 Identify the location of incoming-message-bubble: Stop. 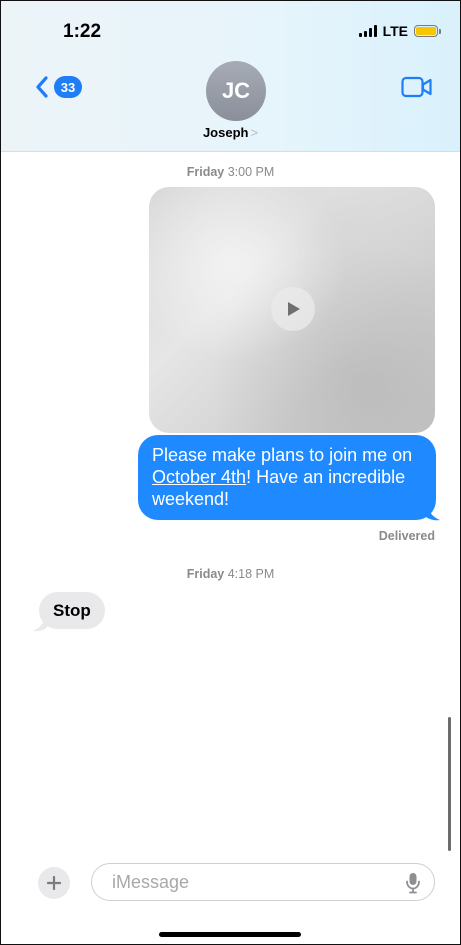
(72, 610).